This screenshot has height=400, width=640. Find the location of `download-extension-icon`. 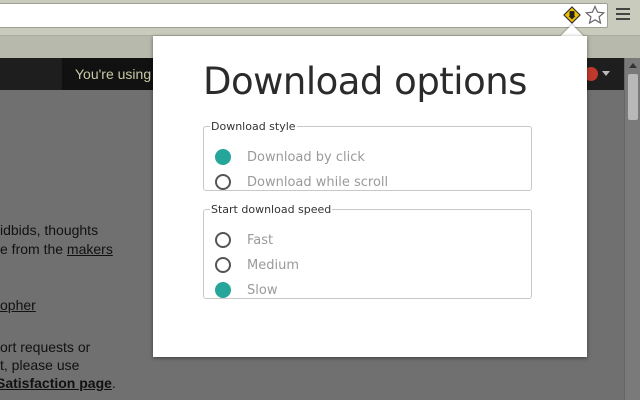

download-extension-icon is located at coordinates (572, 15).